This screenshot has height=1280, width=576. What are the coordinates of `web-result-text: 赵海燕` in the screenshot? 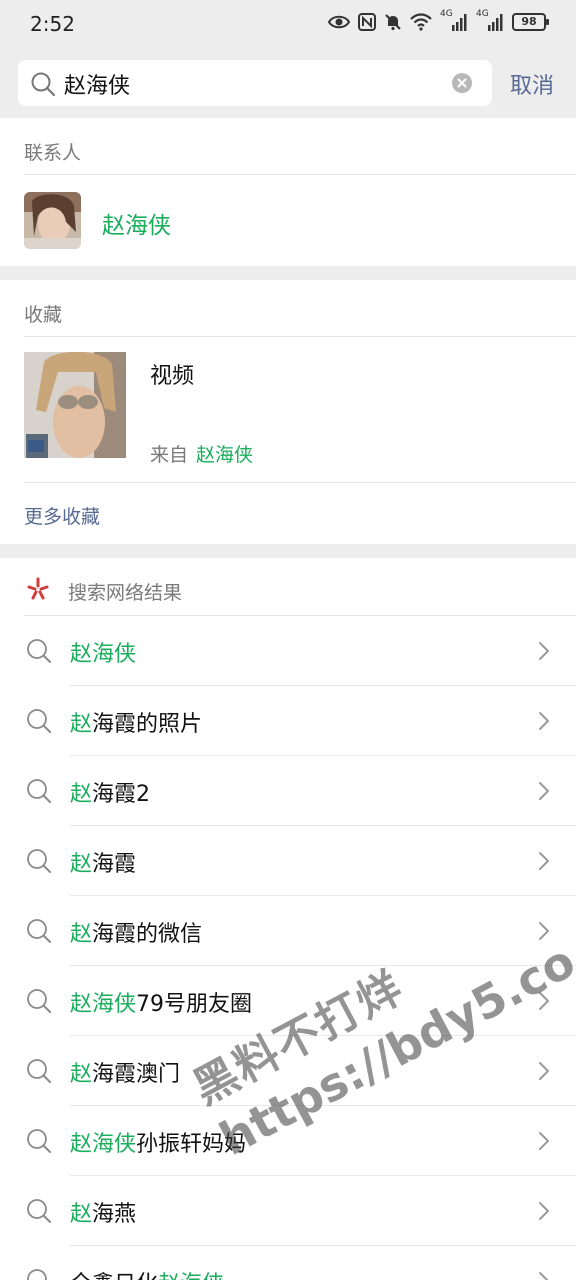 It's located at (103, 1212).